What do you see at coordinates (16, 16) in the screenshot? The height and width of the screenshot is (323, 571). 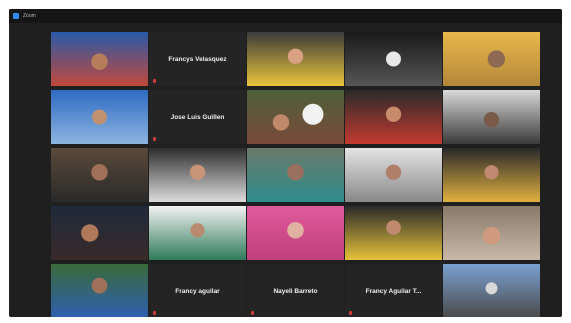 I see `zoom-app-icon` at bounding box center [16, 16].